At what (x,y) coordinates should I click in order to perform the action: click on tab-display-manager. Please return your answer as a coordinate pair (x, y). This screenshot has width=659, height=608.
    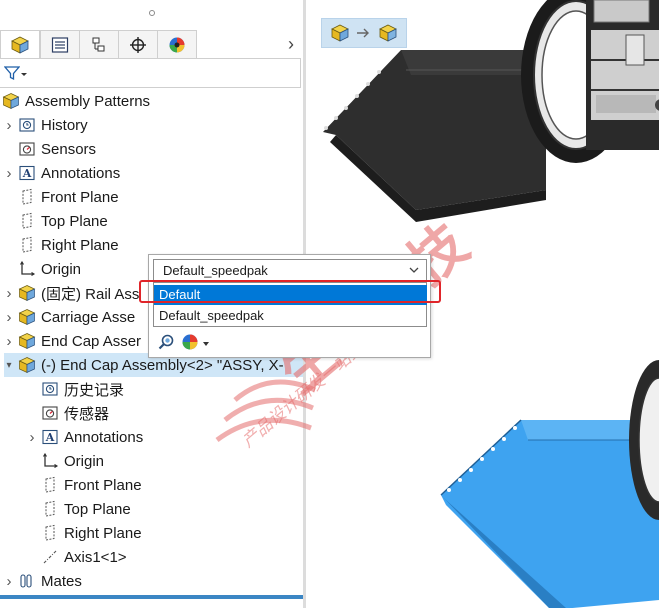
    Looking at the image, I should click on (177, 44).